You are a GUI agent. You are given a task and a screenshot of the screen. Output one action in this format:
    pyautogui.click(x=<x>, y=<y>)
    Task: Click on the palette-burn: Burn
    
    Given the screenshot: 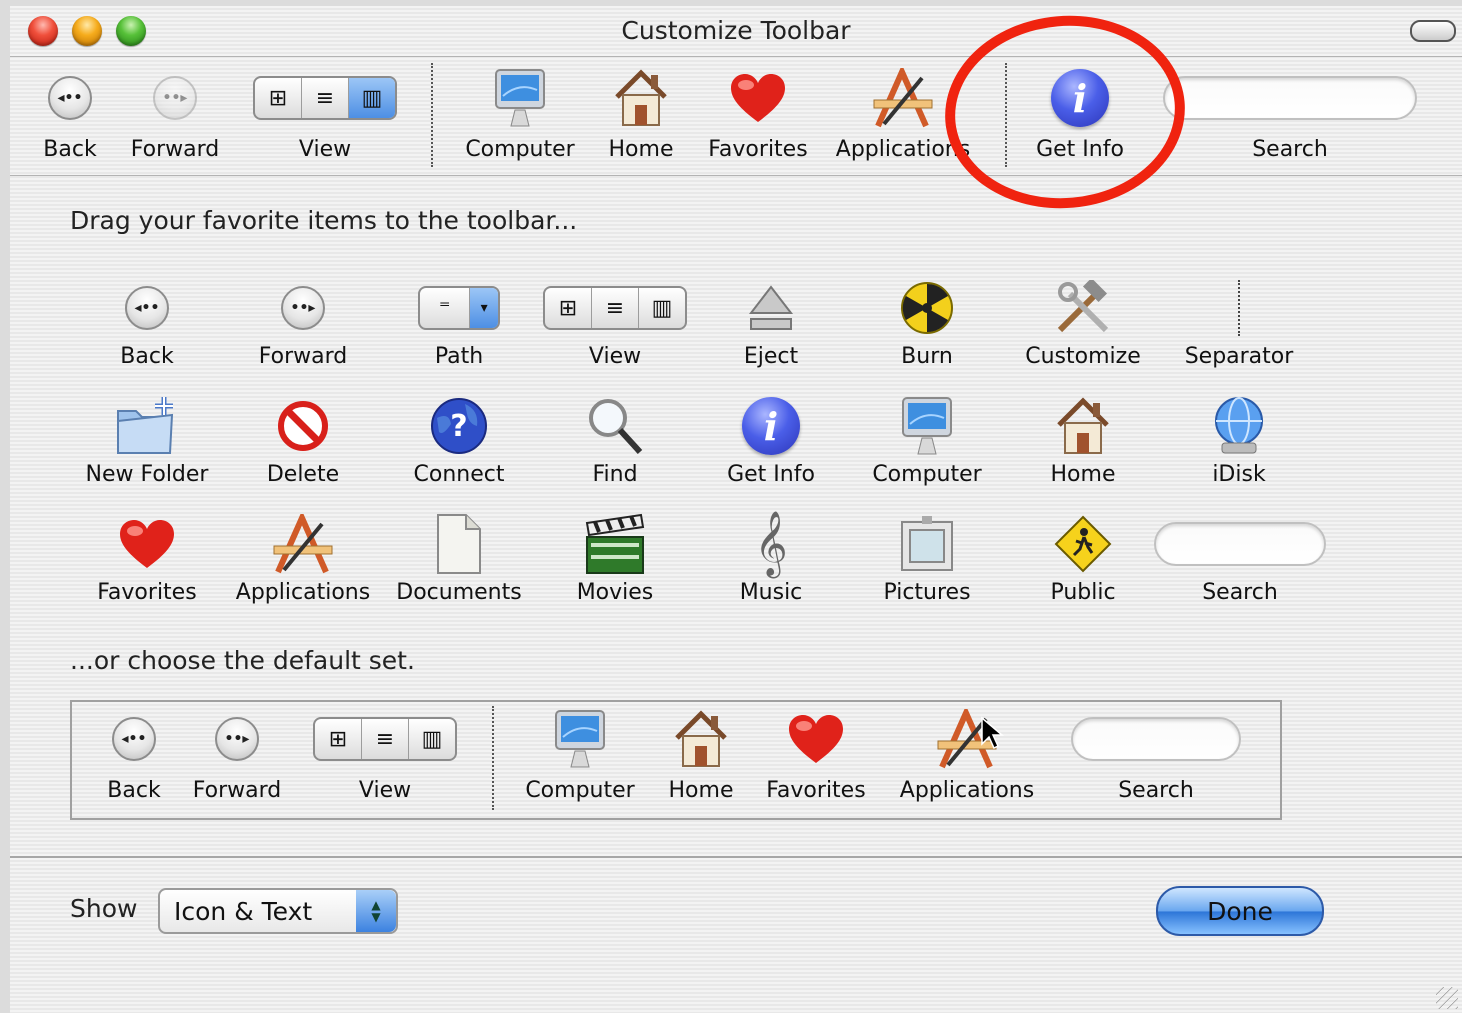 What is the action you would take?
    pyautogui.click(x=927, y=322)
    